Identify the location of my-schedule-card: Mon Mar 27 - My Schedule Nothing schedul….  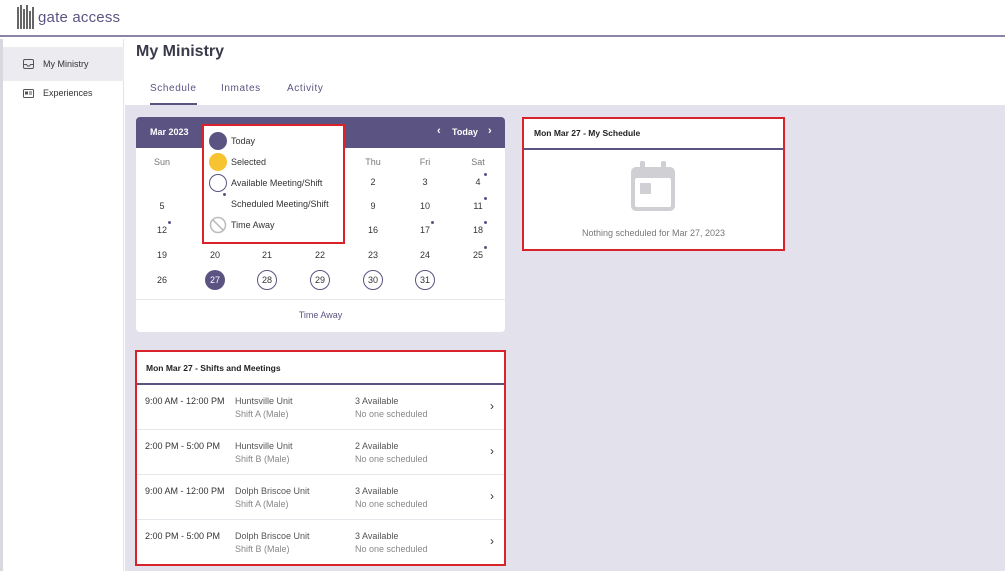
(653, 184).